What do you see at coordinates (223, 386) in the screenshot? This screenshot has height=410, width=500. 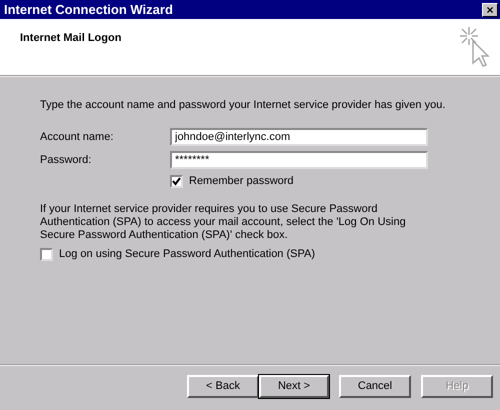 I see `wizard-button: < Back` at bounding box center [223, 386].